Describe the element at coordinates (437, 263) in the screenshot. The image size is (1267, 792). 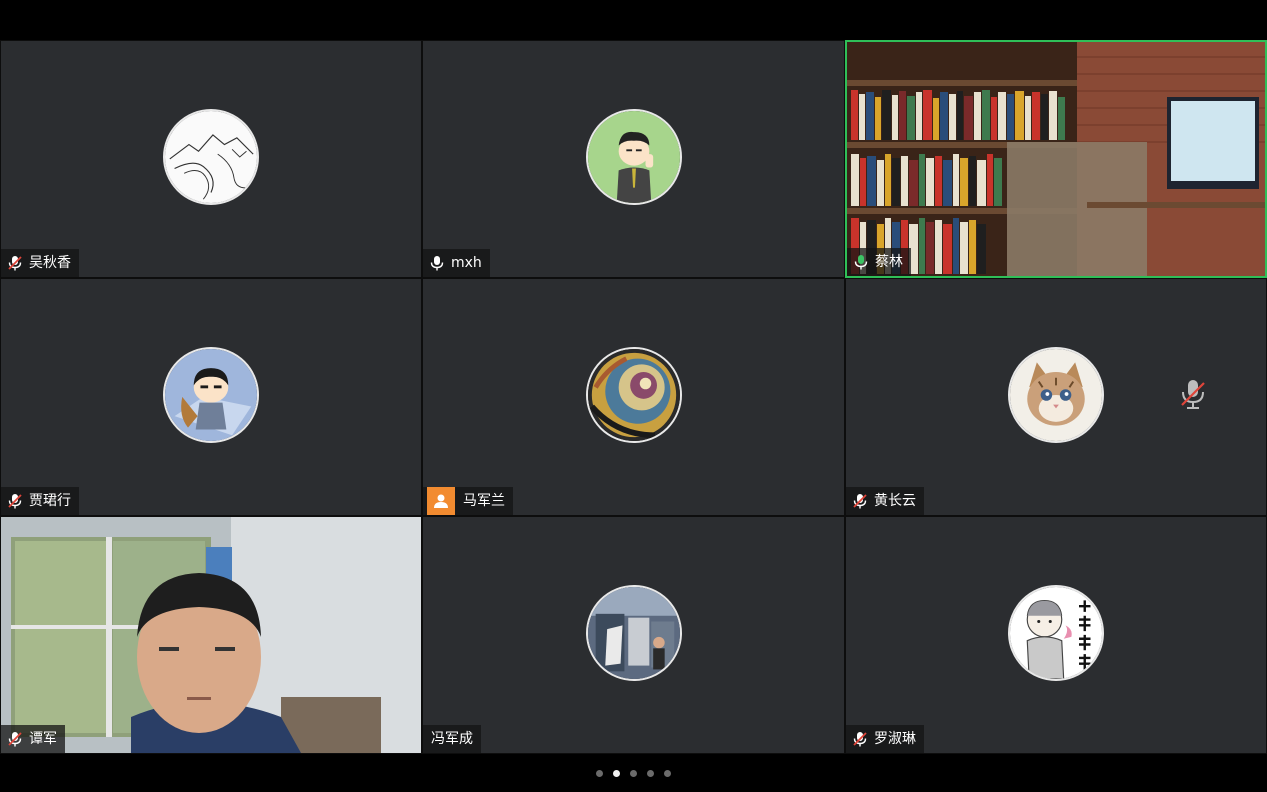
I see `mic-icon` at that location.